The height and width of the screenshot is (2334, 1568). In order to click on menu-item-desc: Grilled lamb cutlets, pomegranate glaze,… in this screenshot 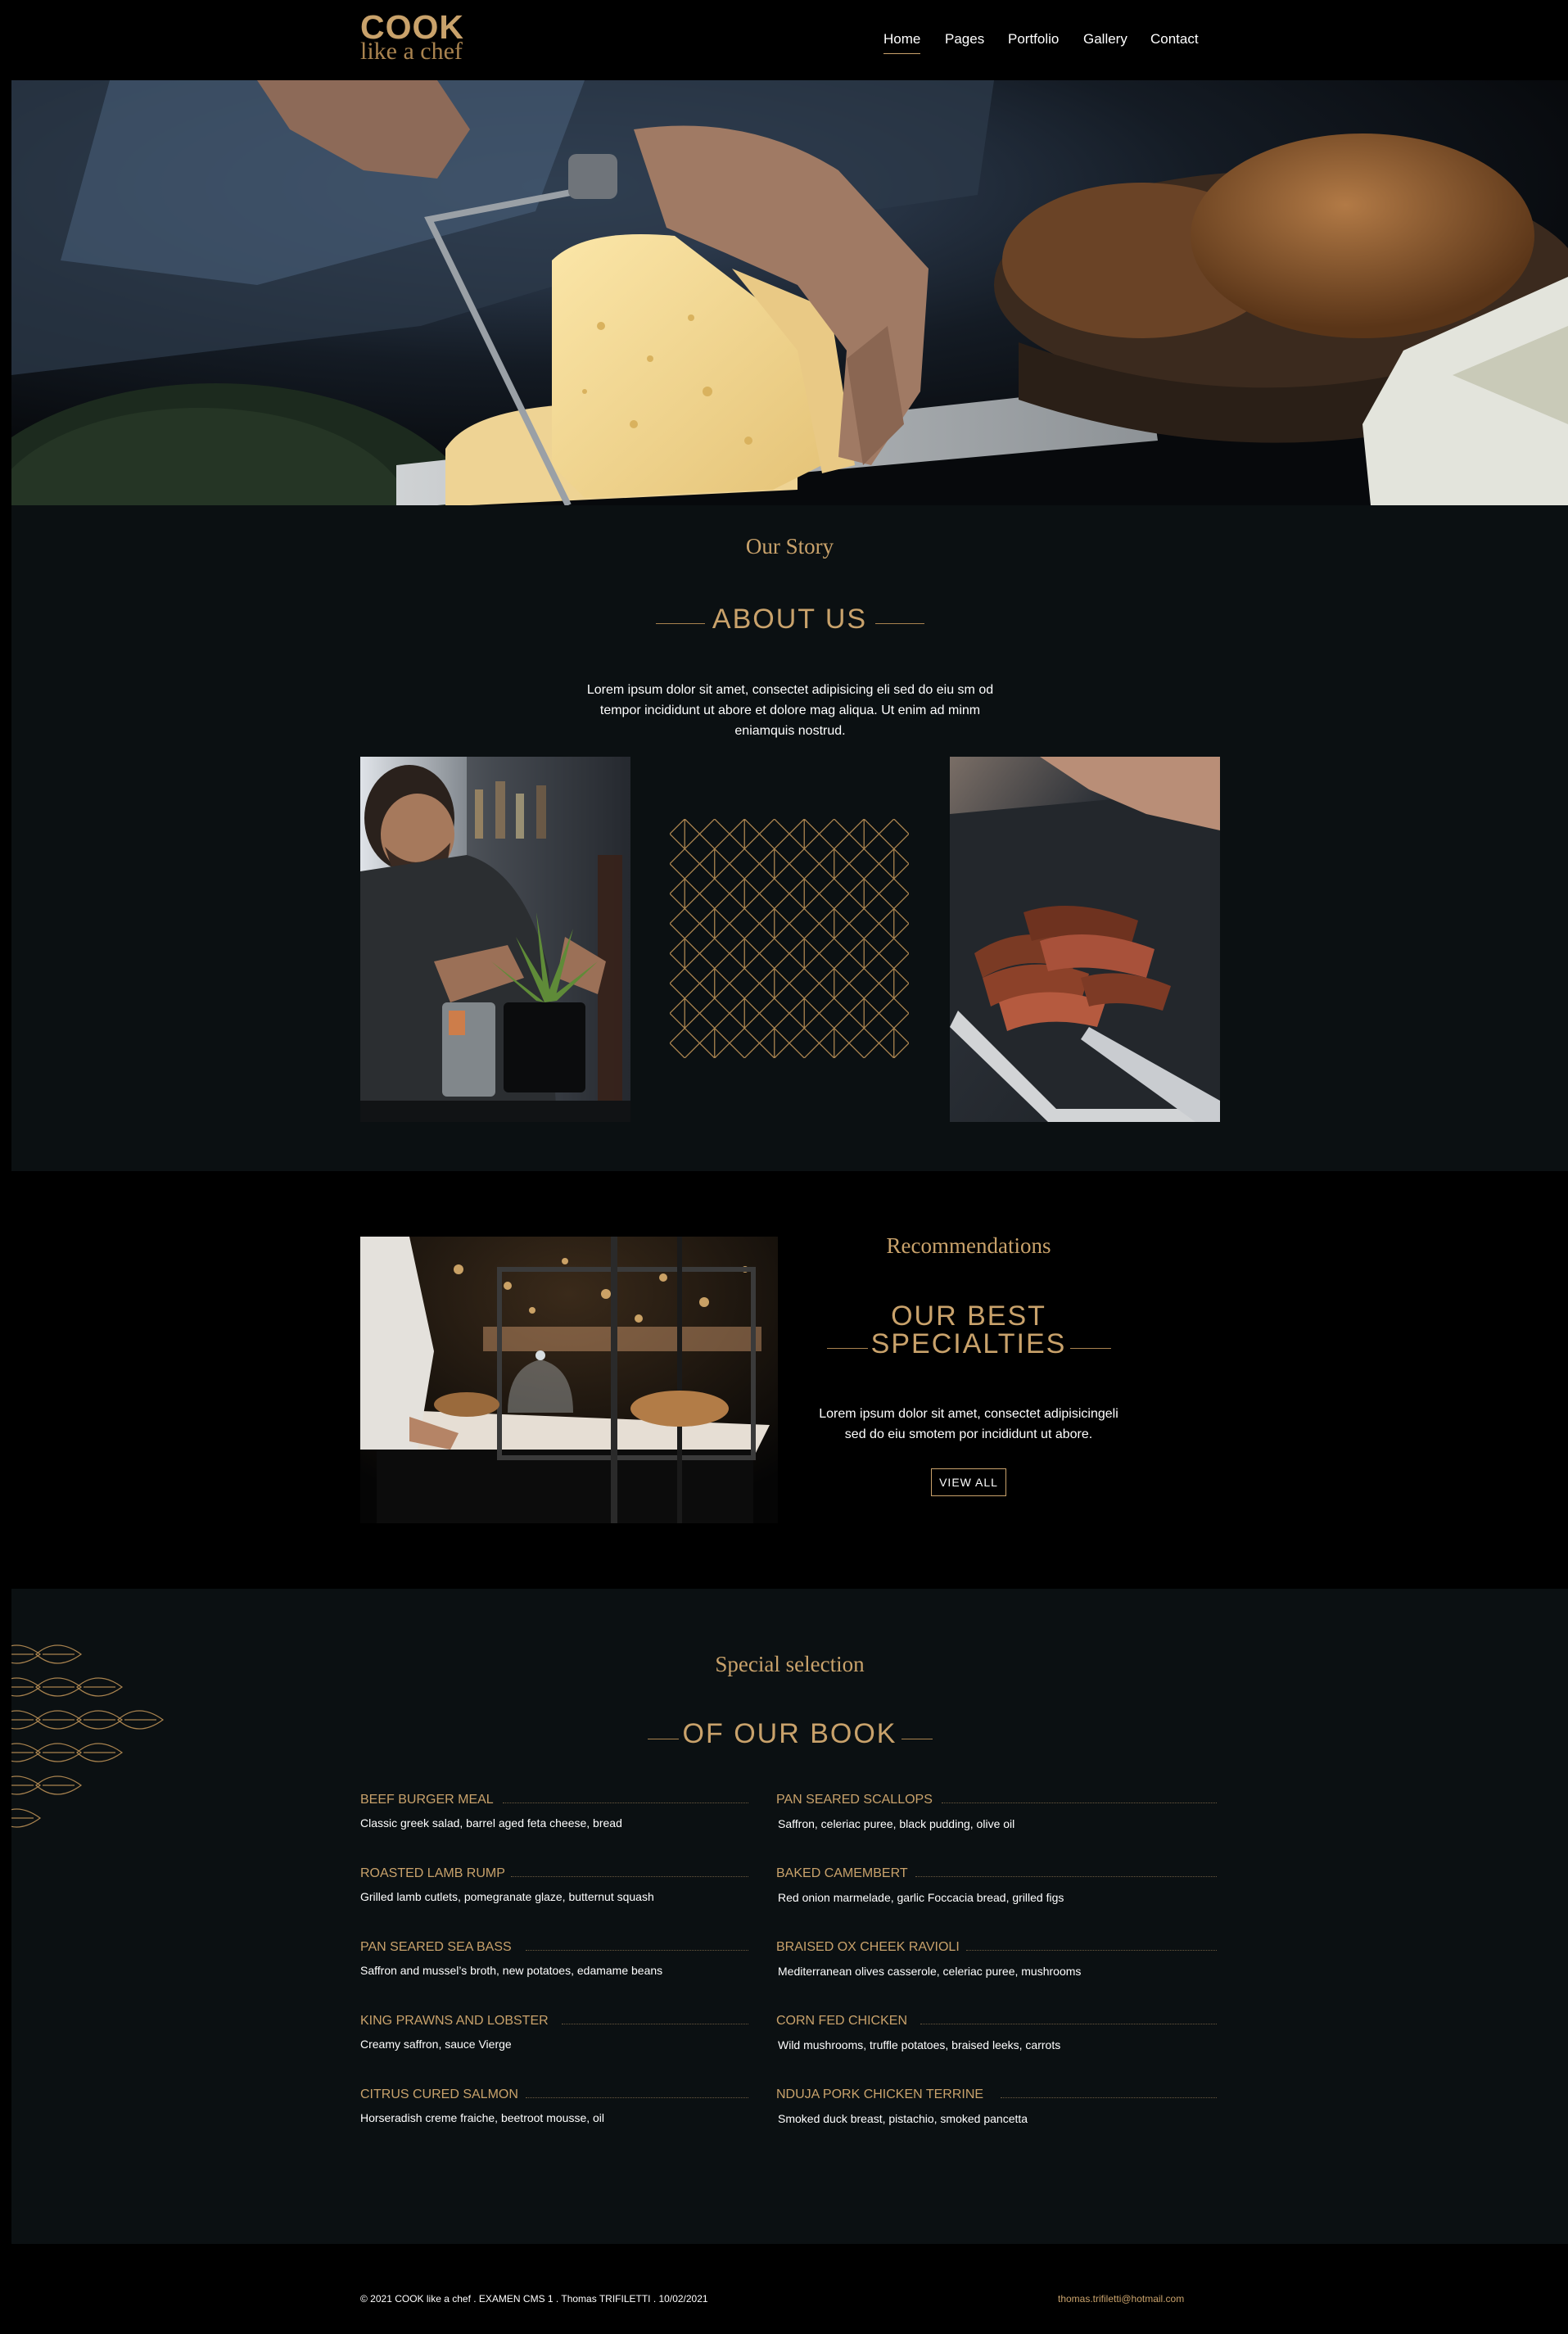, I will do `click(507, 1896)`.